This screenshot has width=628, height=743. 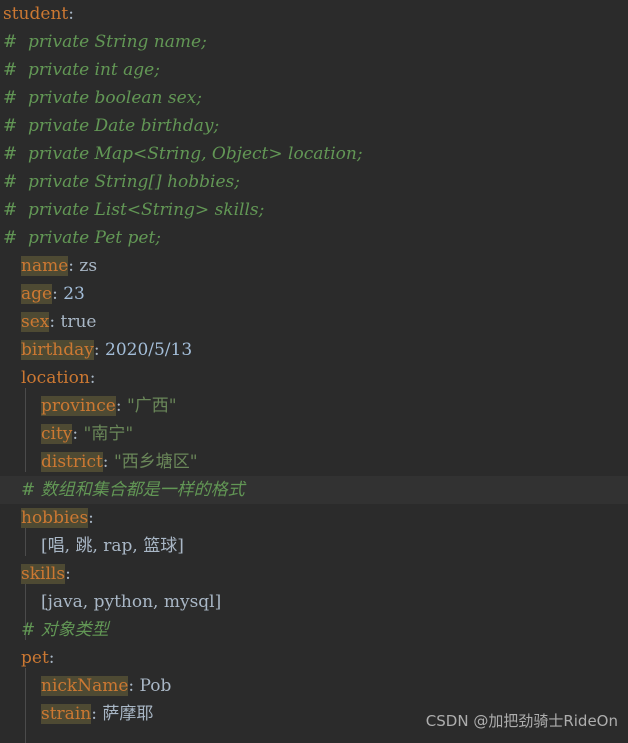 What do you see at coordinates (57, 434) in the screenshot?
I see `yaml-key-city: city` at bounding box center [57, 434].